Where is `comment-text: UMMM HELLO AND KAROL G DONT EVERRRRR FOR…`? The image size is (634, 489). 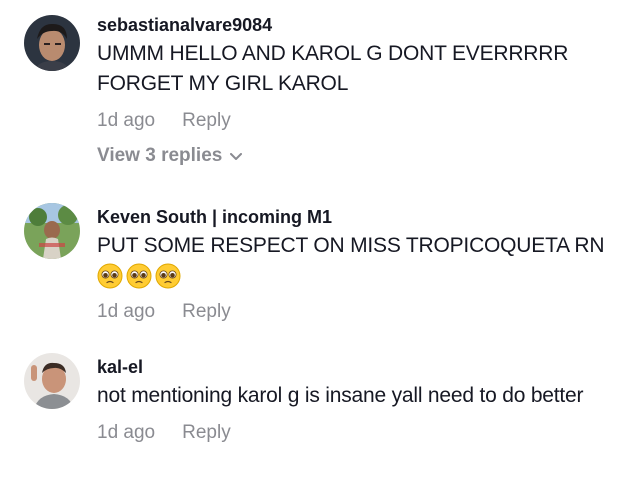
comment-text: UMMM HELLO AND KAROL G DONT EVERRRRR FOR… is located at coordinates (333, 68).